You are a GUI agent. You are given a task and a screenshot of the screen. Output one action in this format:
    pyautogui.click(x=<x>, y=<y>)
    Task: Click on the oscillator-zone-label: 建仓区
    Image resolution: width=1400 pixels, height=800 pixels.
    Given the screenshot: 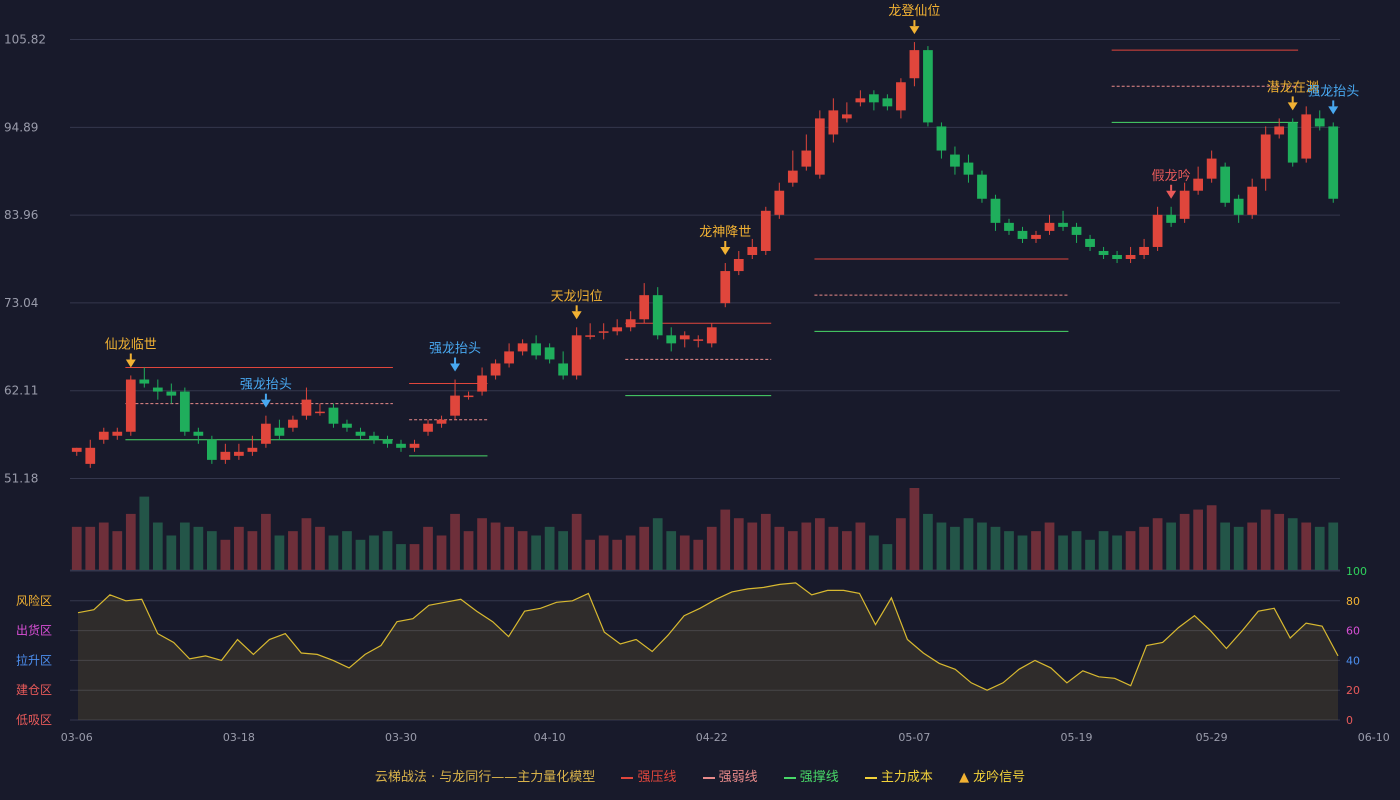 What is the action you would take?
    pyautogui.click(x=34, y=690)
    